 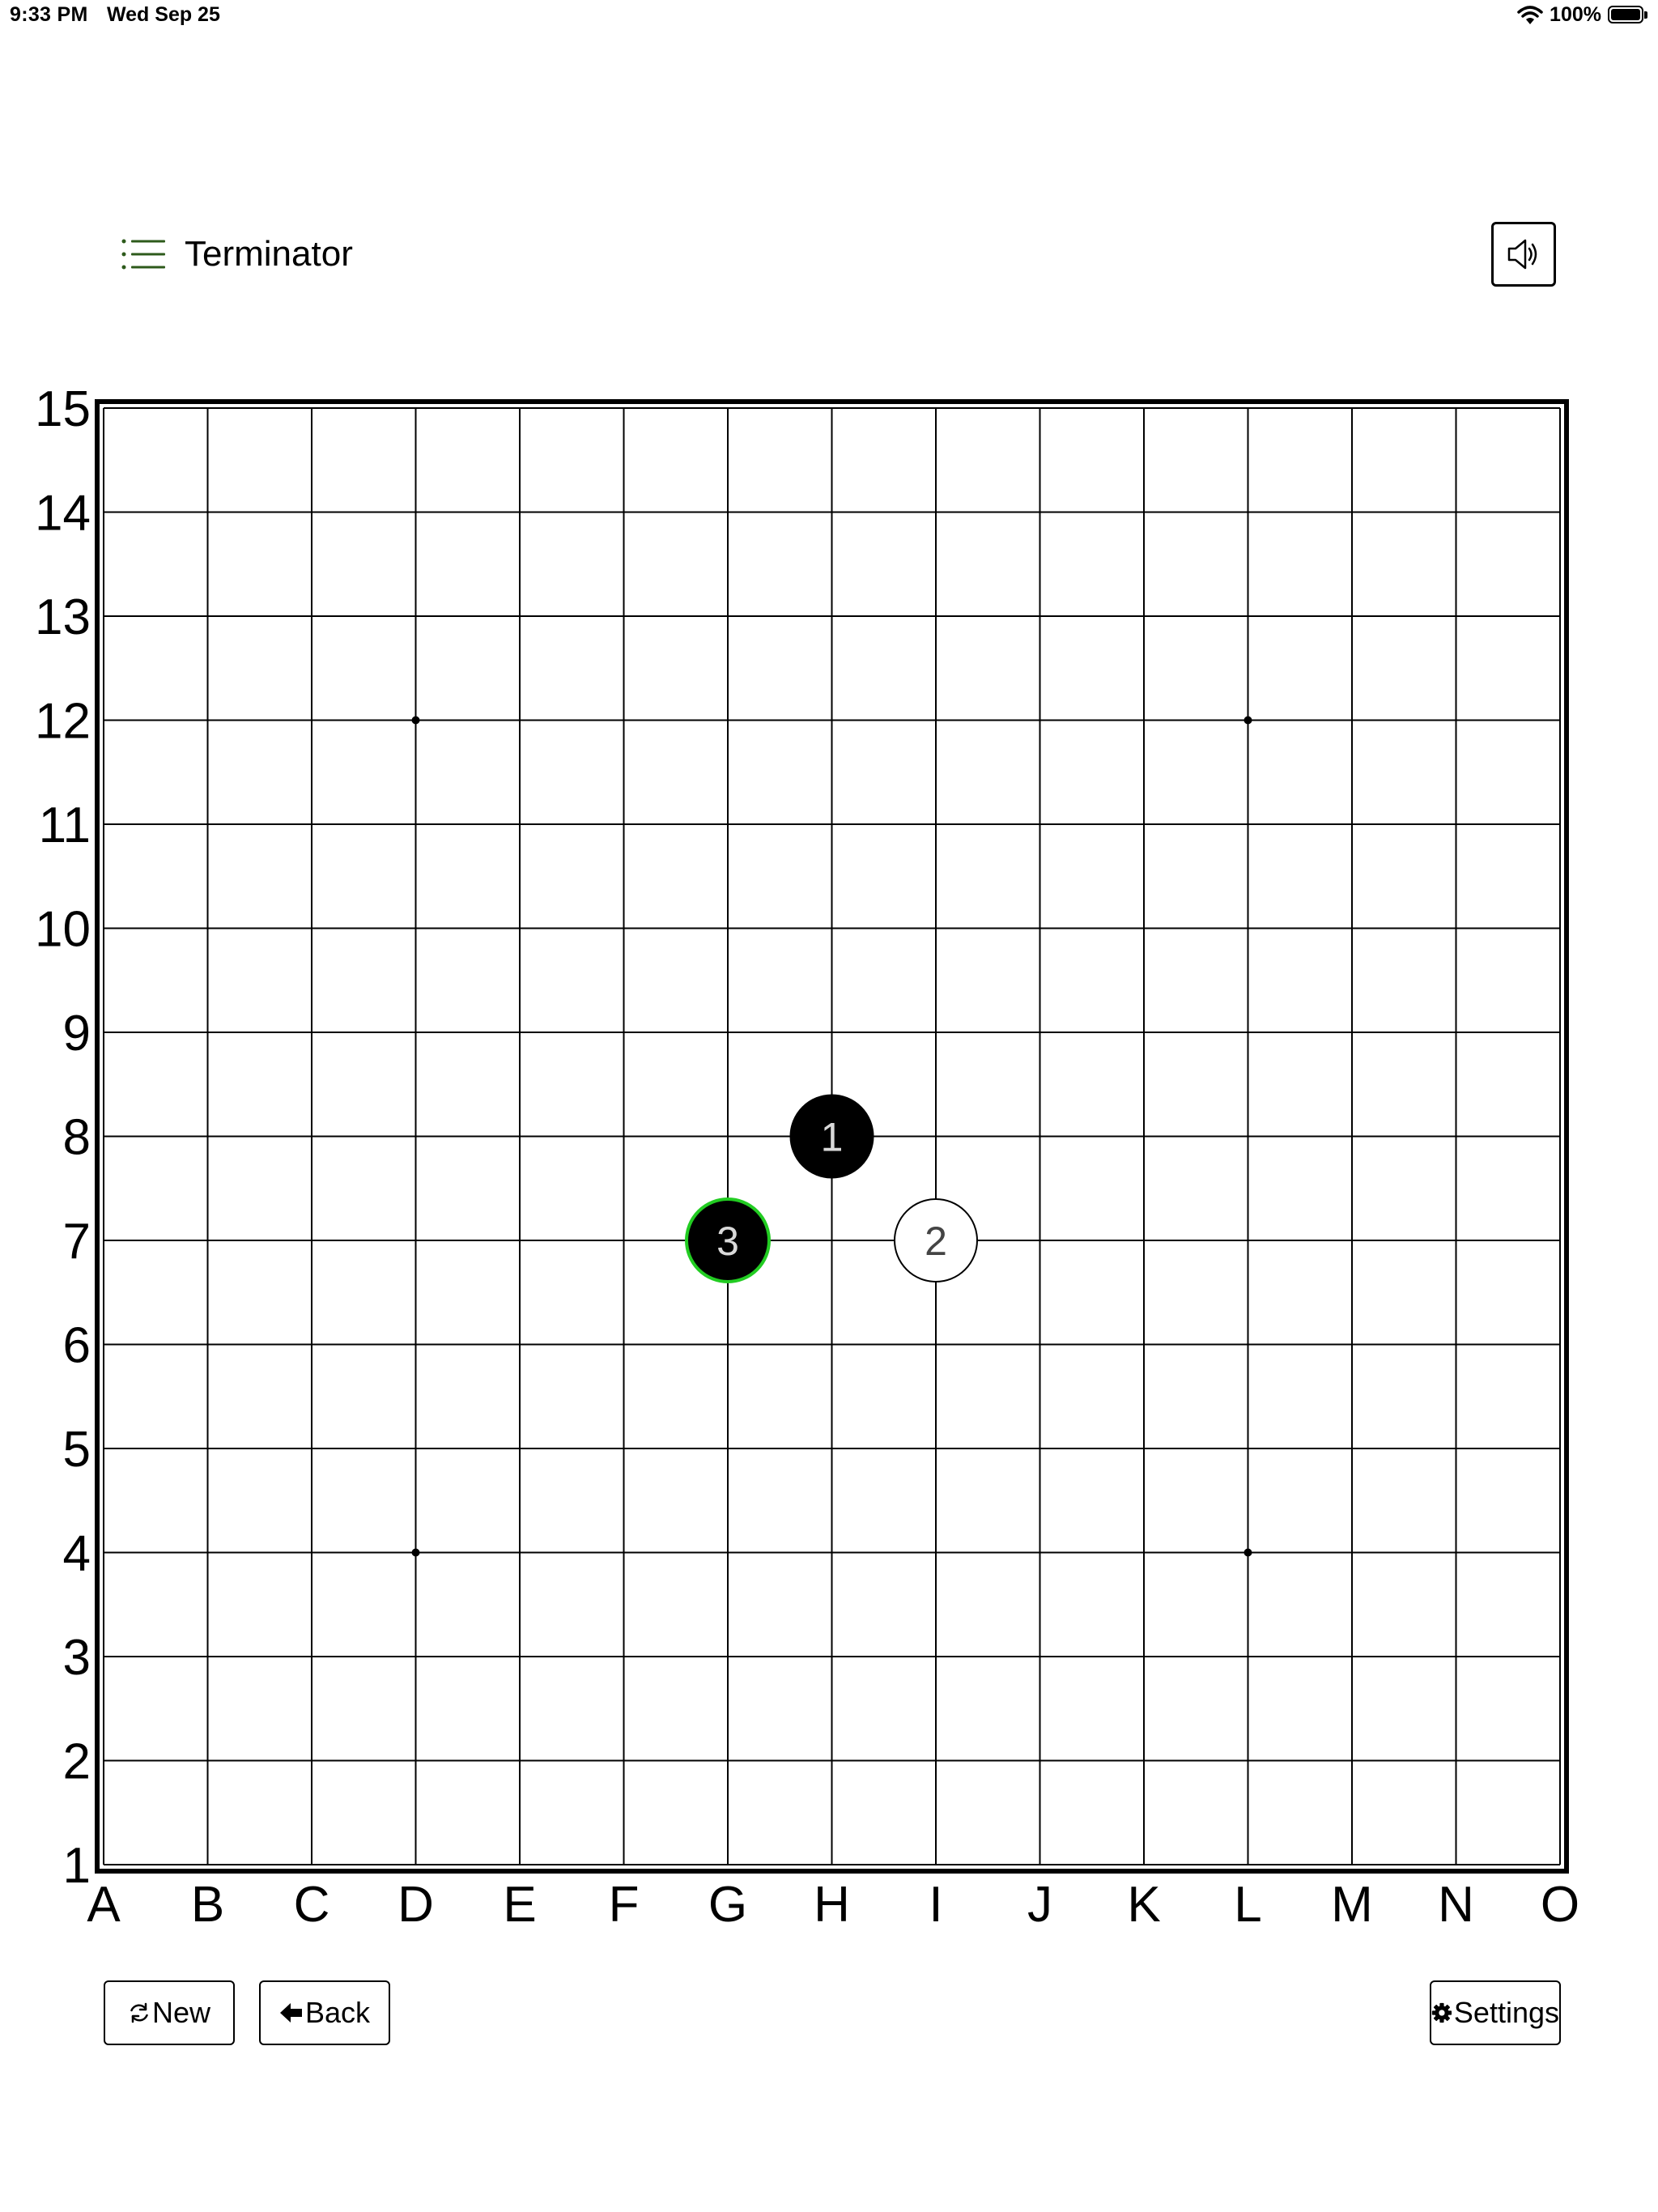 What do you see at coordinates (63, 722) in the screenshot?
I see `row-label: 12` at bounding box center [63, 722].